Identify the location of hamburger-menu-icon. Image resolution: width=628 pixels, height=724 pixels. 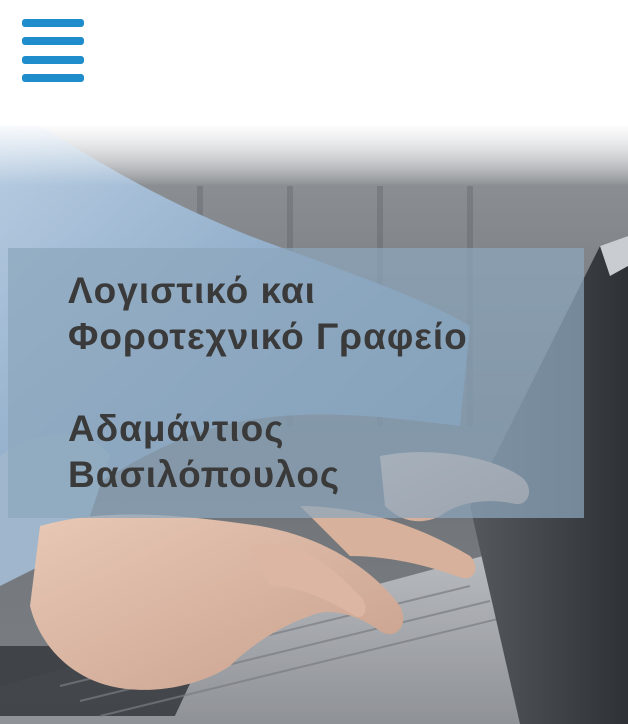
(53, 51).